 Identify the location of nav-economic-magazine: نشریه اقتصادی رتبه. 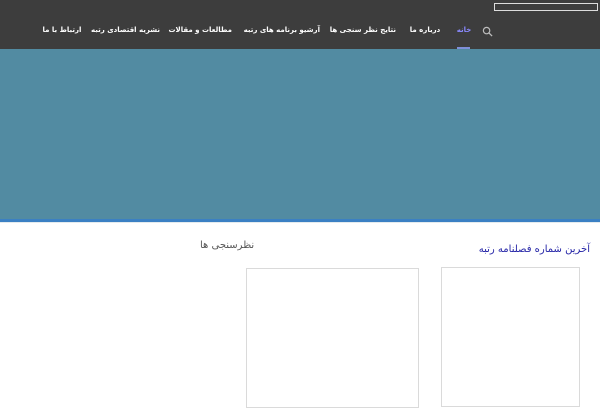
(125, 30).